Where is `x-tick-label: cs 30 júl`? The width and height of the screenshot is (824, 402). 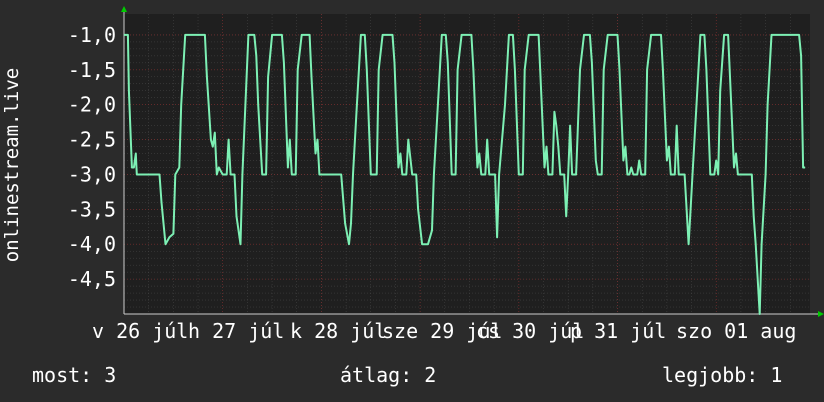 x-tick-label: cs 30 júl is located at coordinates (530, 331).